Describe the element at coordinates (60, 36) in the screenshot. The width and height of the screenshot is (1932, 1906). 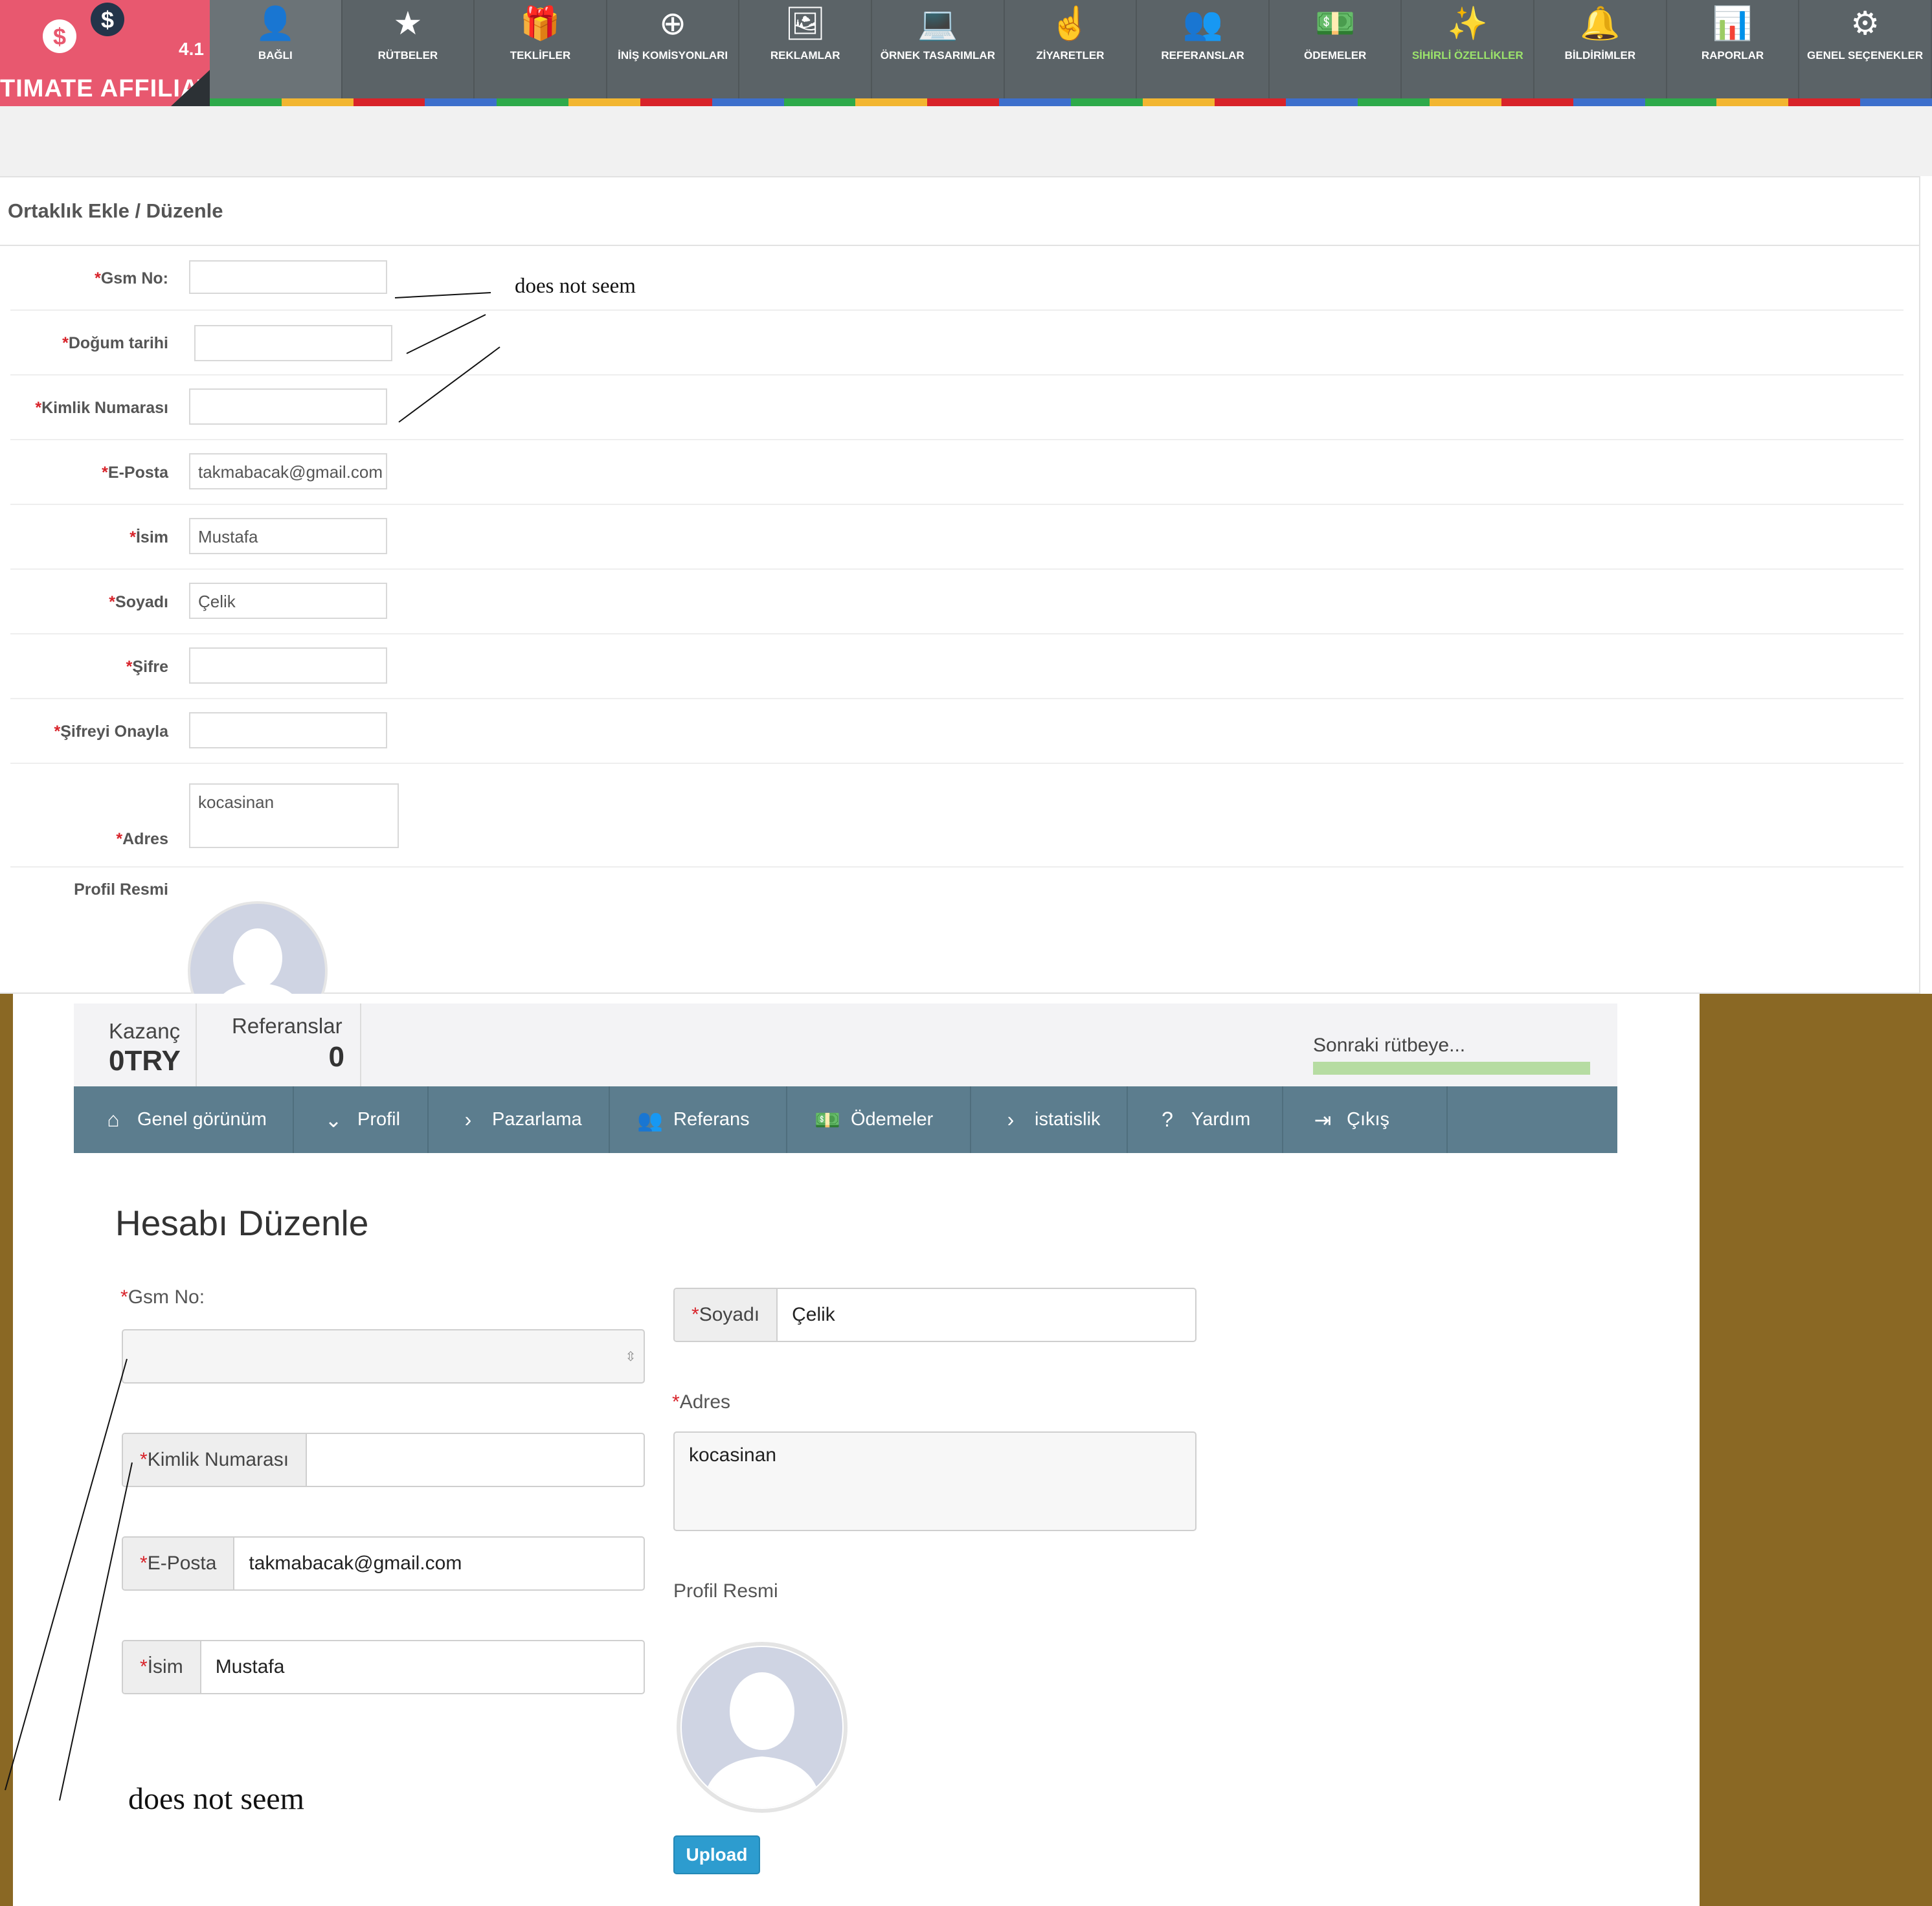
I see `dollar-sign-icon: $` at that location.